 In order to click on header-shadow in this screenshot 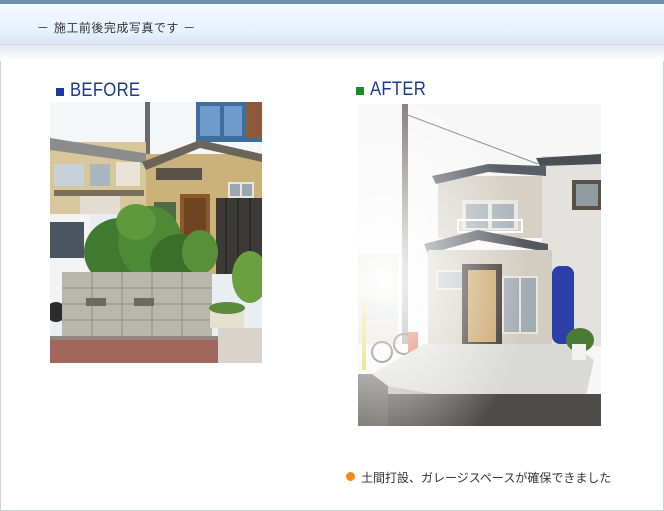, I will do `click(332, 53)`.